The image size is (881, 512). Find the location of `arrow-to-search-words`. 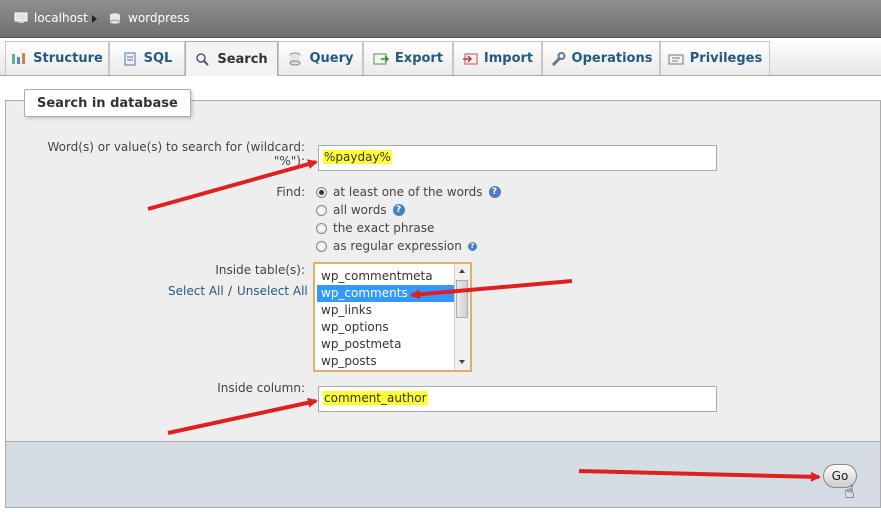

arrow-to-search-words is located at coordinates (232, 185).